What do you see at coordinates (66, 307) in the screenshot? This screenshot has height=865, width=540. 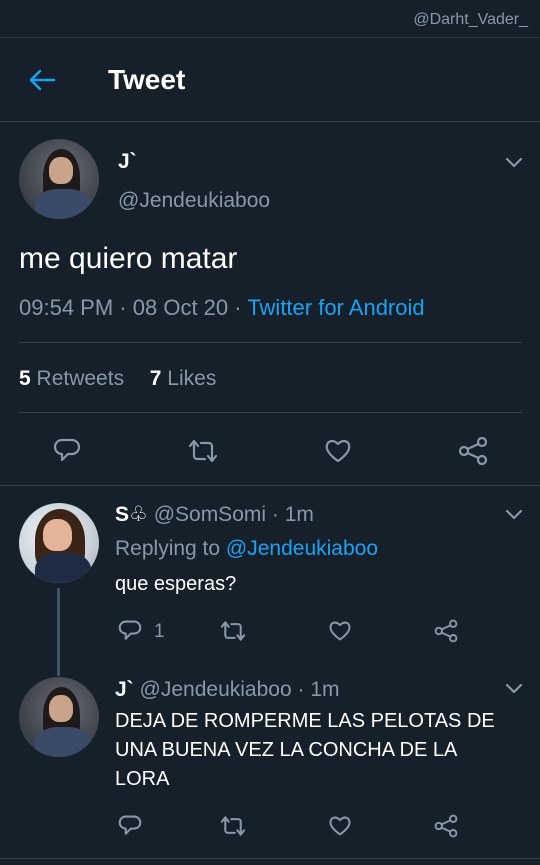 I see `tweet-time: 09:54 PM` at bounding box center [66, 307].